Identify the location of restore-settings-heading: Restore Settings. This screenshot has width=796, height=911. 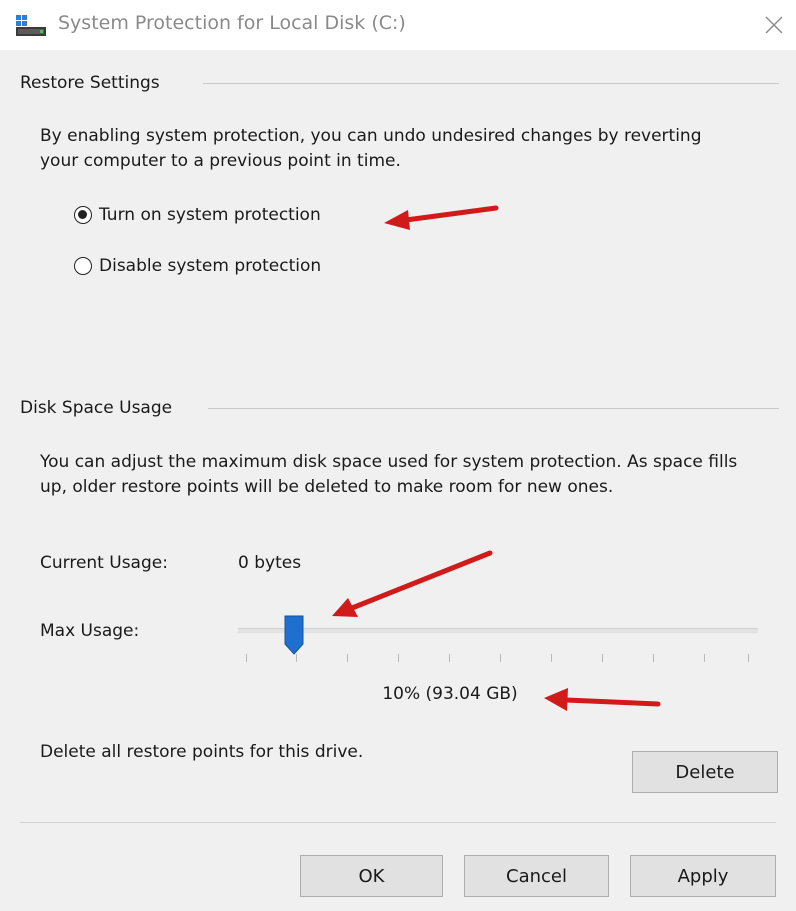
(90, 83).